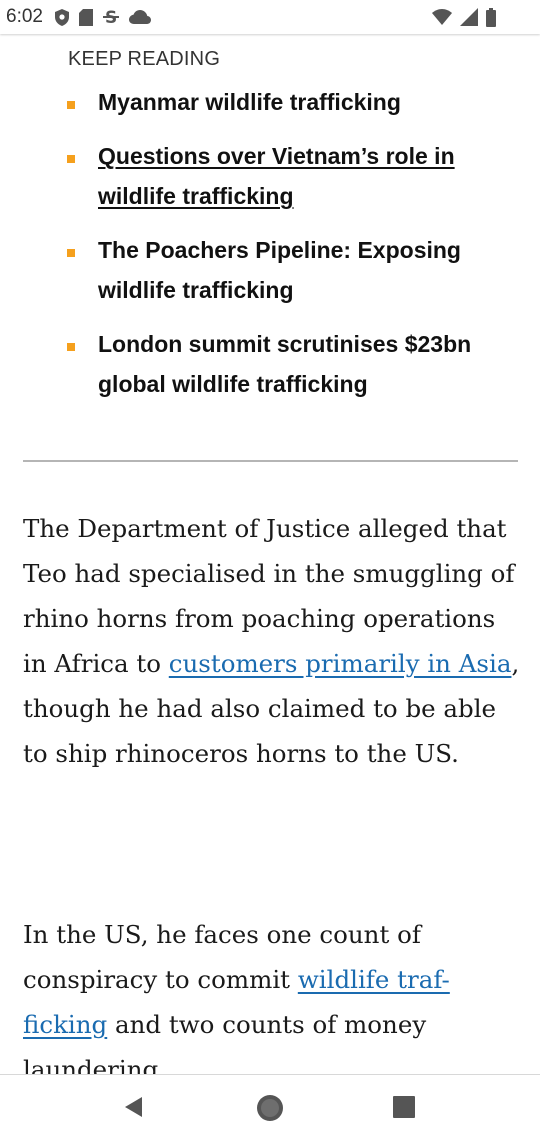  What do you see at coordinates (110, 17) in the screenshot?
I see `strikethrough-s-icon: S` at bounding box center [110, 17].